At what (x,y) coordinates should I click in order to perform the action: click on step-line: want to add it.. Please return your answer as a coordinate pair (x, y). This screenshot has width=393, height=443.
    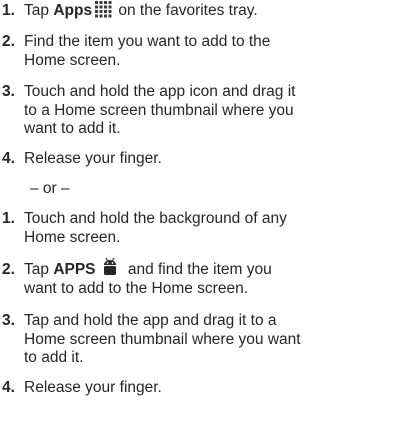
    Looking at the image, I should click on (72, 128).